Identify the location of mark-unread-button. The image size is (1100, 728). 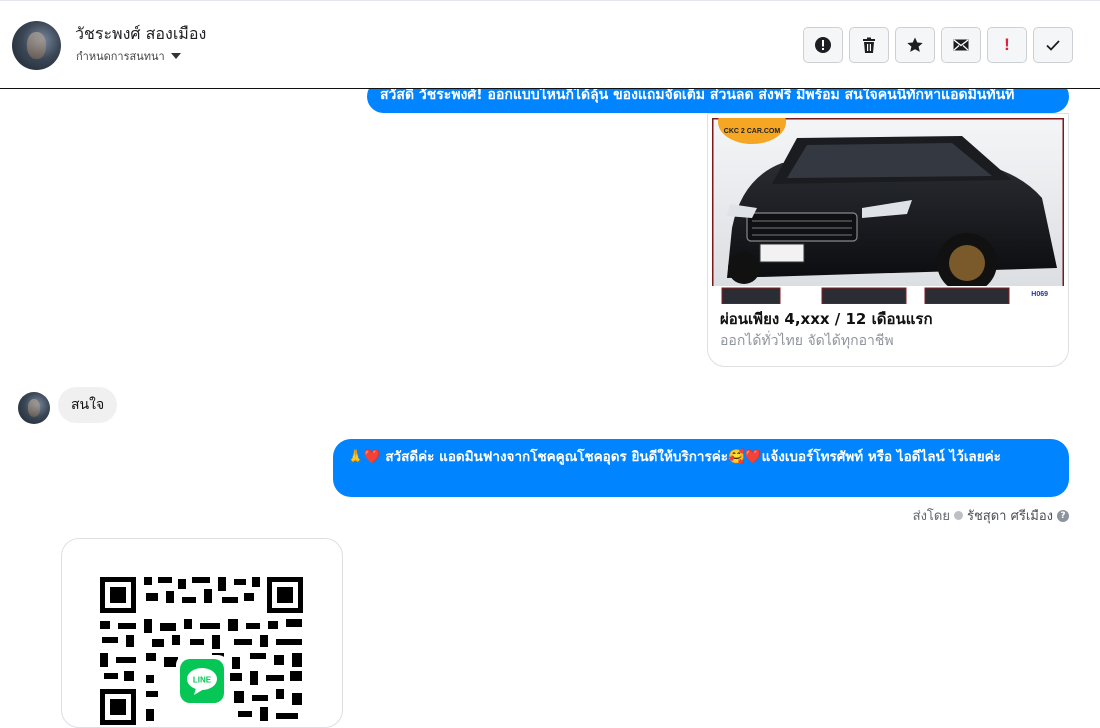
(961, 45).